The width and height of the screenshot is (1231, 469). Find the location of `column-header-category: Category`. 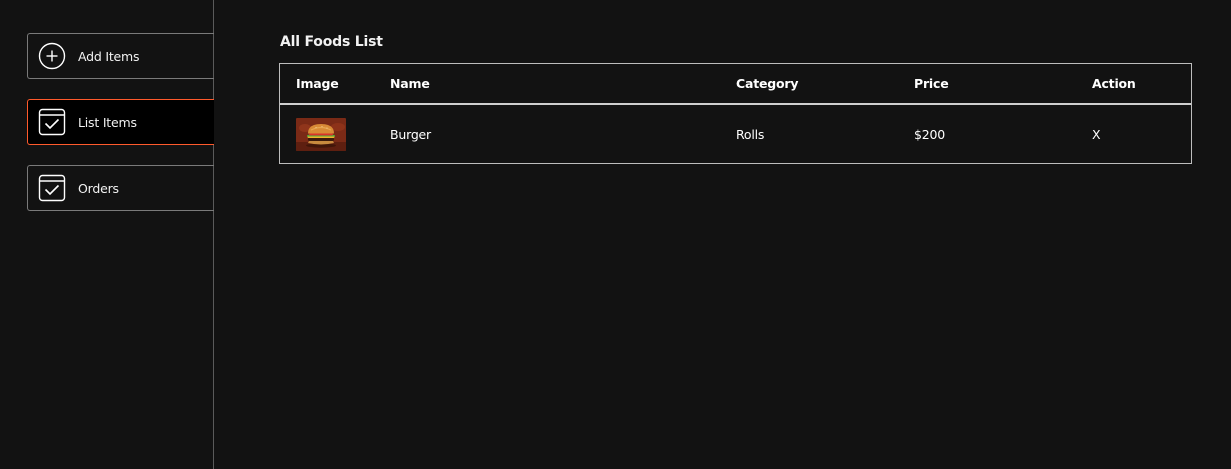

column-header-category: Category is located at coordinates (767, 83).